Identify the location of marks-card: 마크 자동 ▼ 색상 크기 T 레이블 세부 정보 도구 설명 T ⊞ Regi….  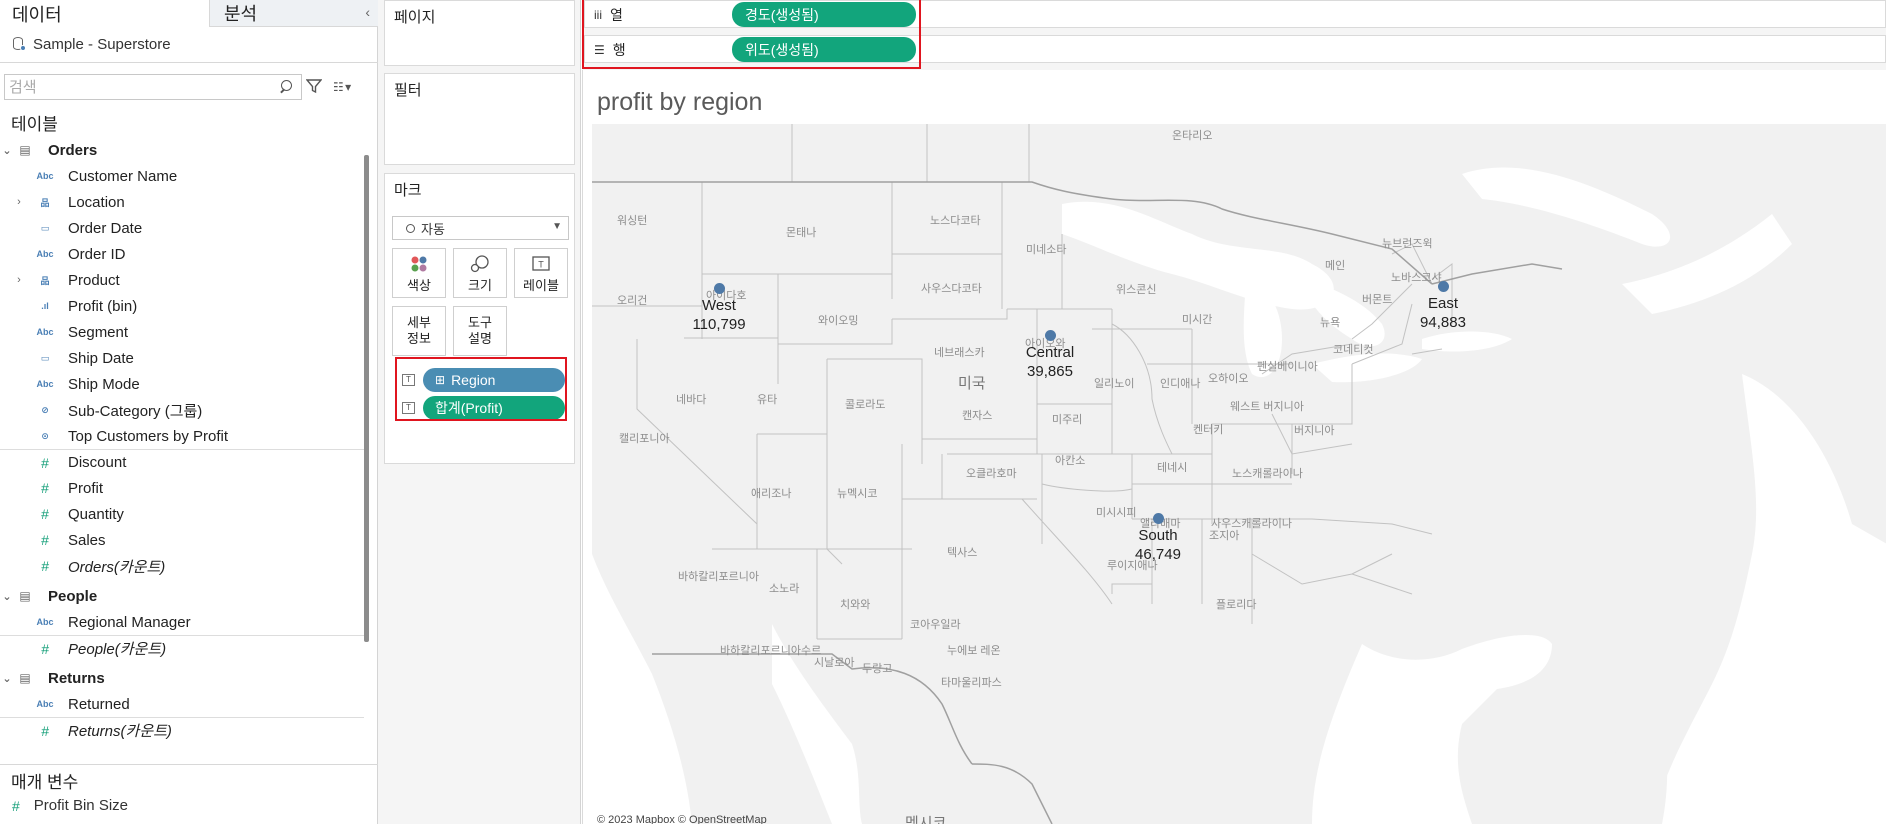
(479, 318).